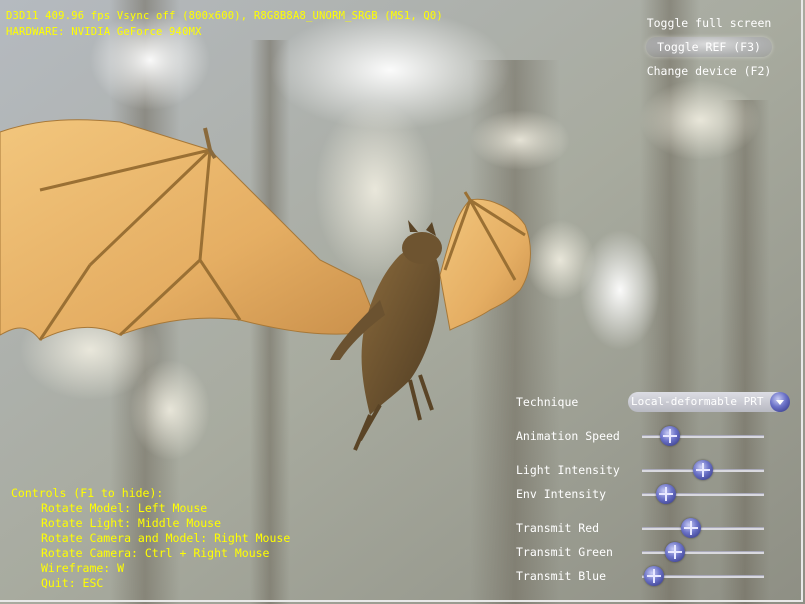  Describe the element at coordinates (561, 576) in the screenshot. I see `transmit-blue-label: Transmit Blue` at that location.